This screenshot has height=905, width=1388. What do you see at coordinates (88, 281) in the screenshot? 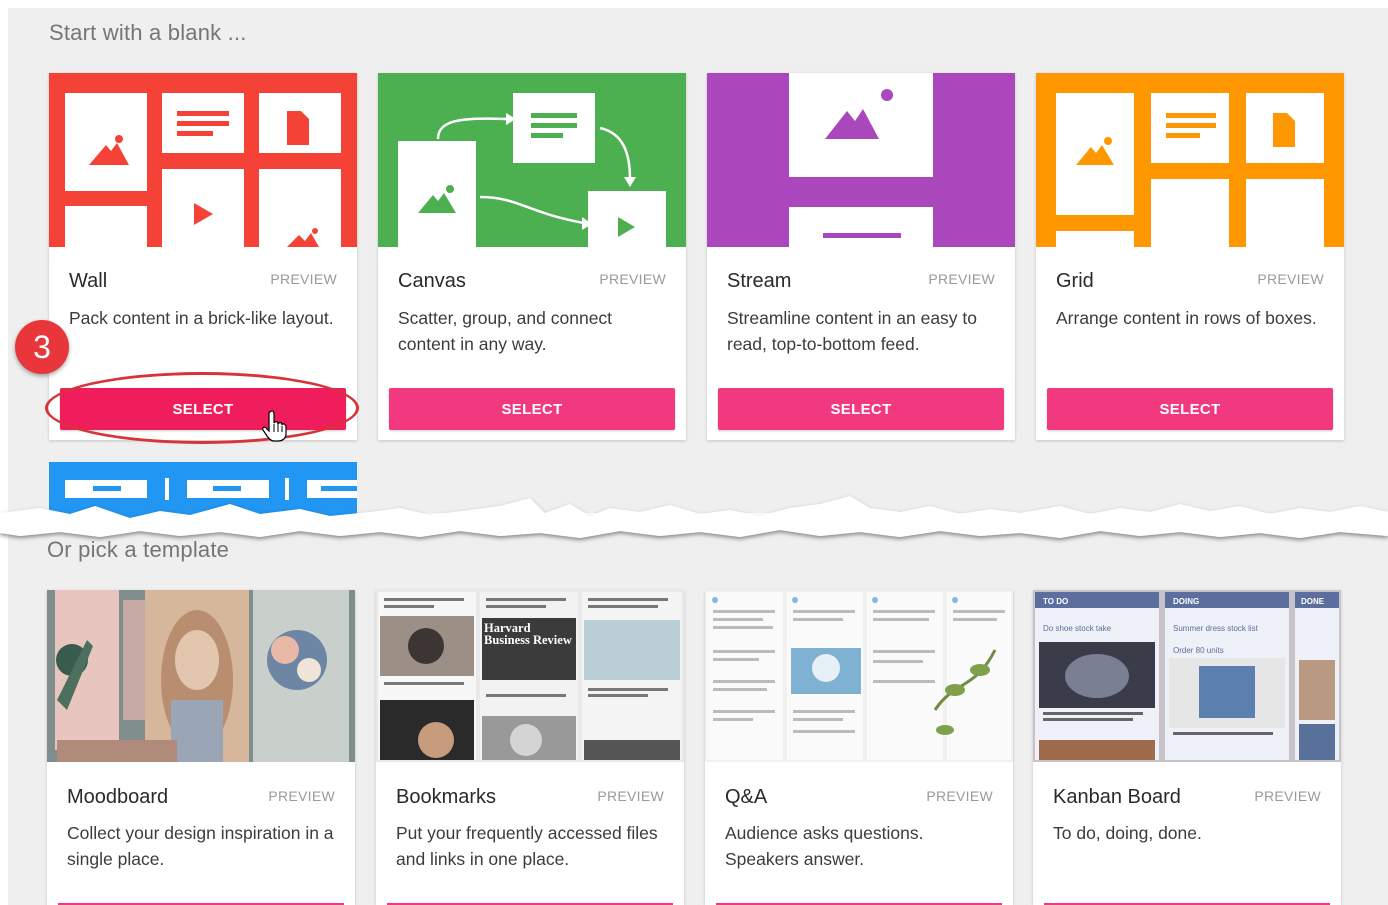
I see `card-title: Wall` at bounding box center [88, 281].